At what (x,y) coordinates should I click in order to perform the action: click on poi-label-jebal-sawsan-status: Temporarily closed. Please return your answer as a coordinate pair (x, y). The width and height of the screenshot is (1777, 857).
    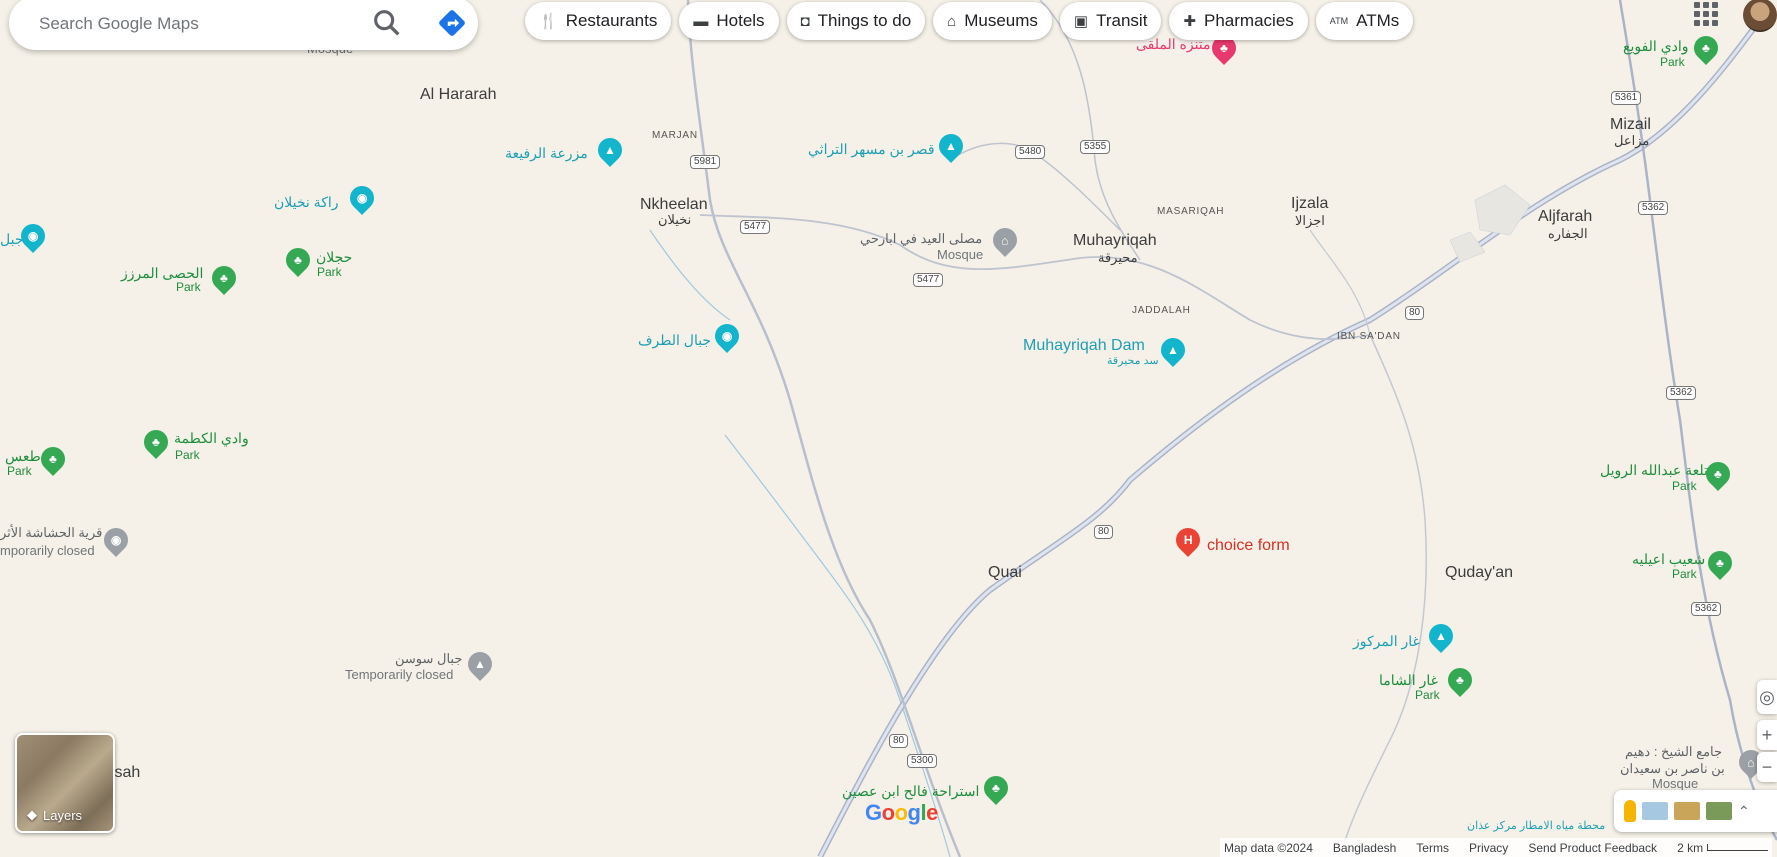
    Looking at the image, I should click on (399, 674).